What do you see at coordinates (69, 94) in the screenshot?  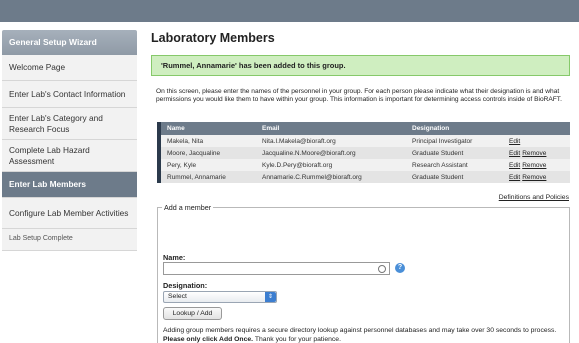 I see `sidebar-item-contact-info: Enter Lab's Contact Information` at bounding box center [69, 94].